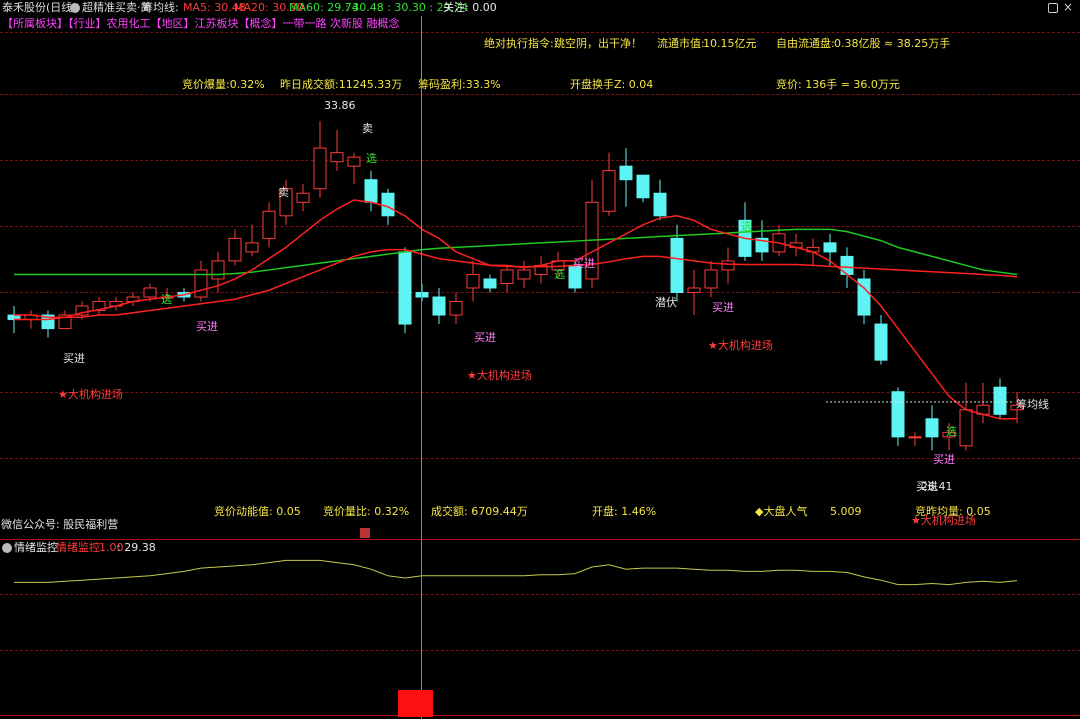 The width and height of the screenshot is (1080, 719). Describe the element at coordinates (366, 511) in the screenshot. I see `bid-volume-ratio: 竞价量比: 0.32%` at that location.